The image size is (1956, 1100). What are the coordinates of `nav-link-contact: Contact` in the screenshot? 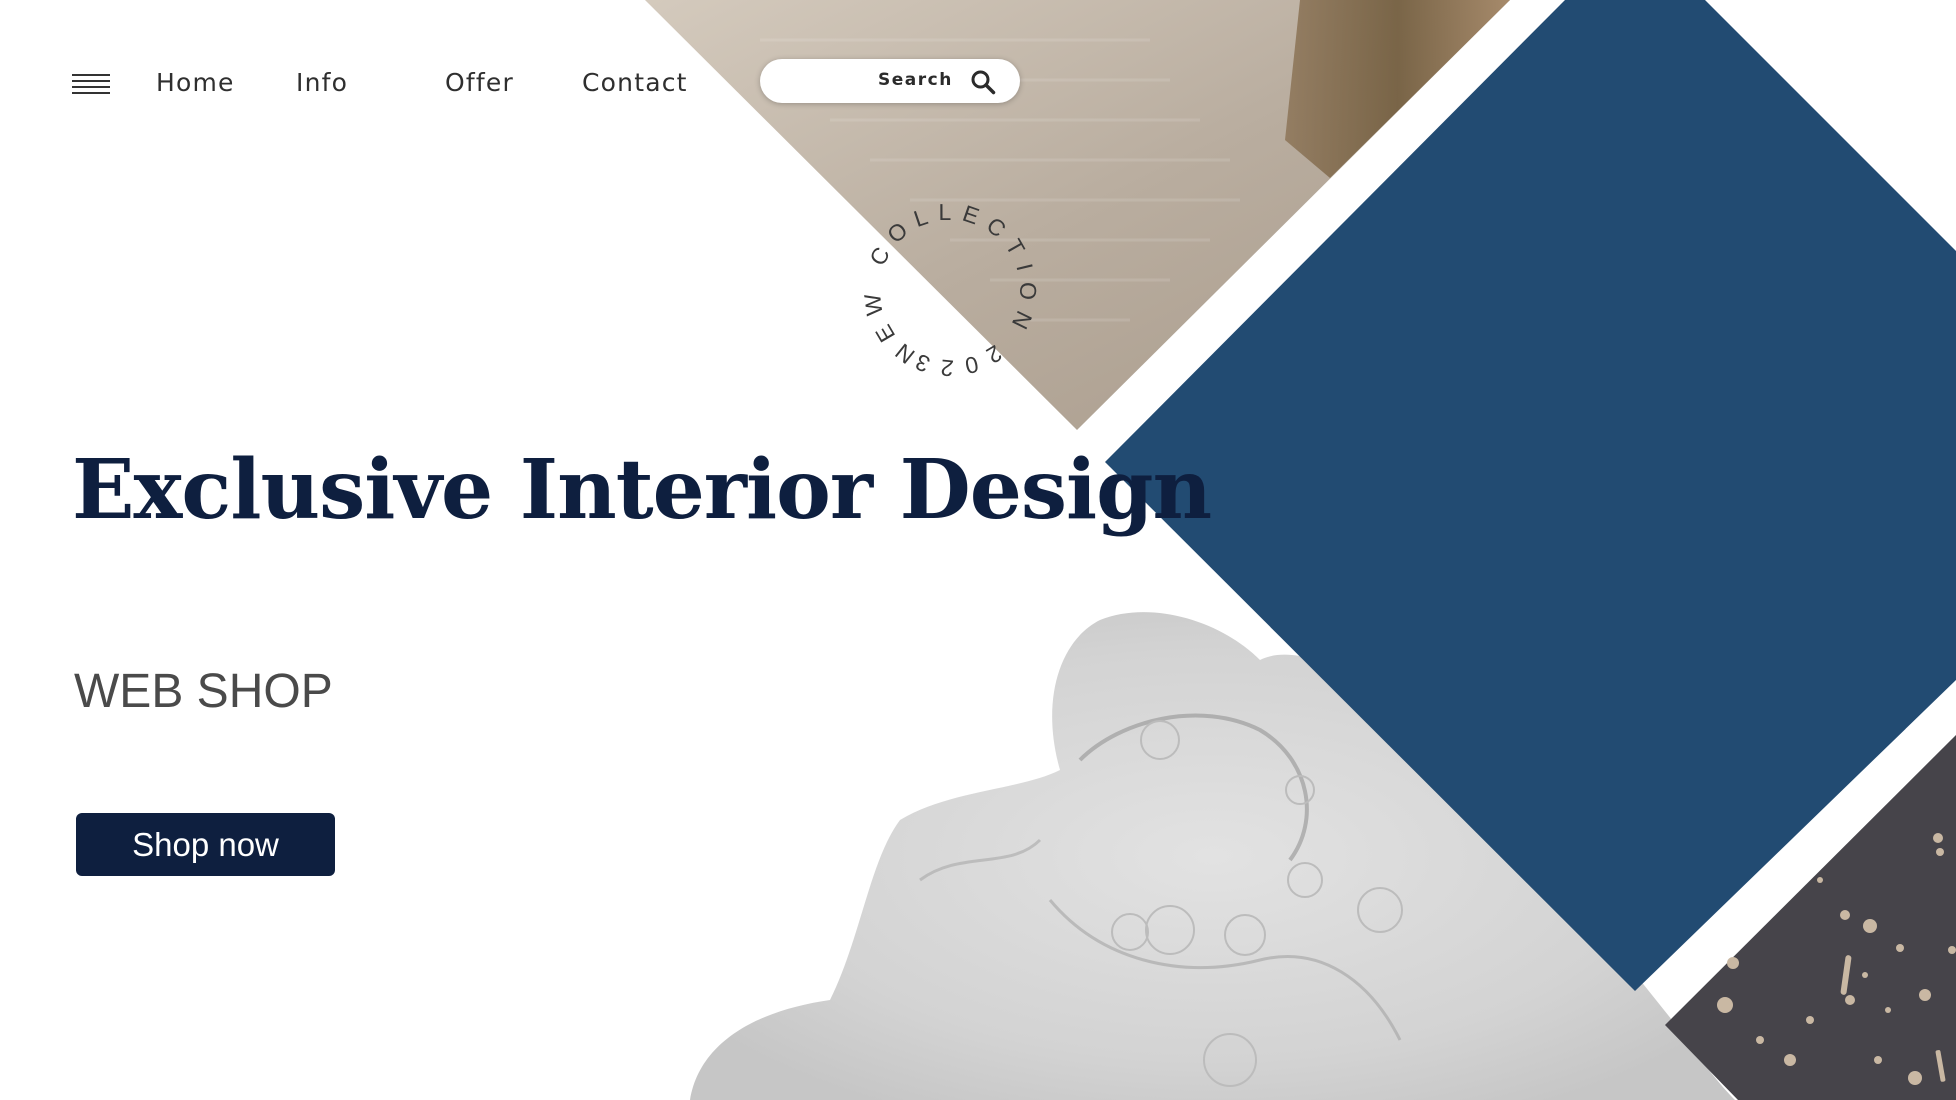 It's located at (635, 82).